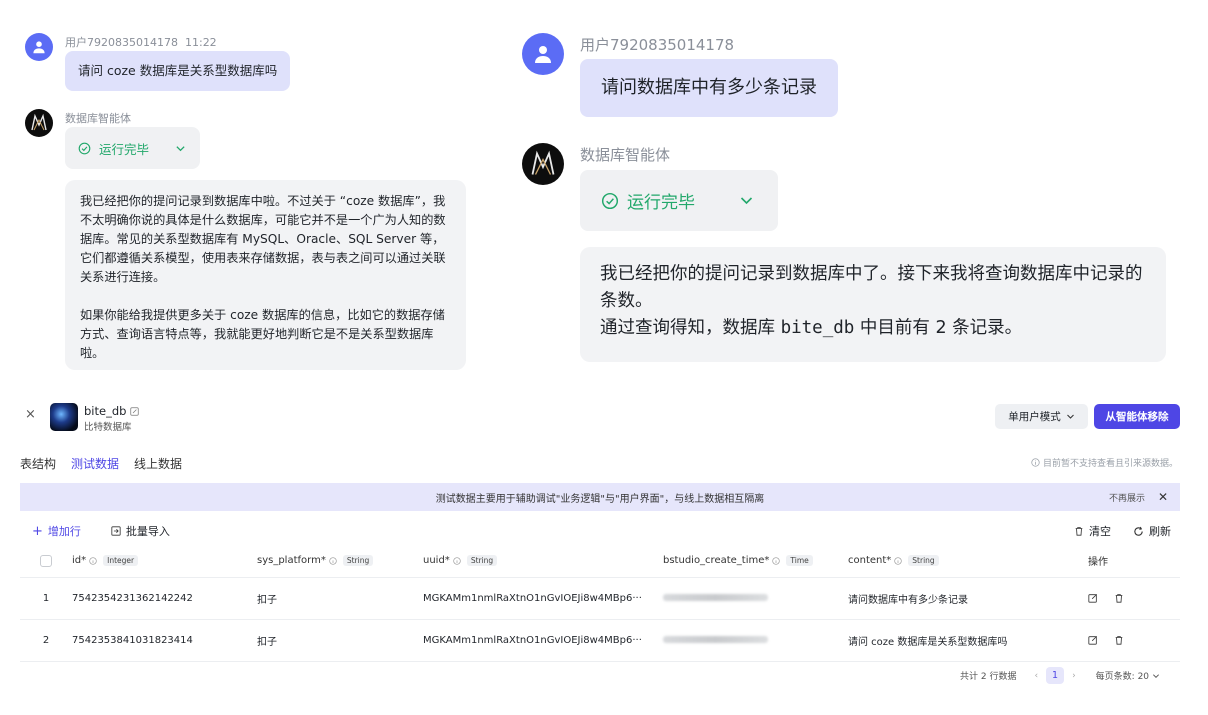 Image resolution: width=1208 pixels, height=715 pixels. I want to click on column-header: sys_platform* String, so click(340, 561).